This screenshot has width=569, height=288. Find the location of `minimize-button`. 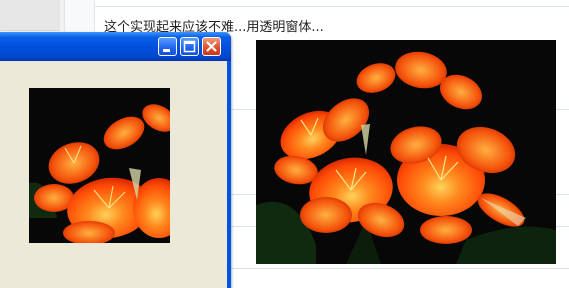

minimize-button is located at coordinates (167, 46).